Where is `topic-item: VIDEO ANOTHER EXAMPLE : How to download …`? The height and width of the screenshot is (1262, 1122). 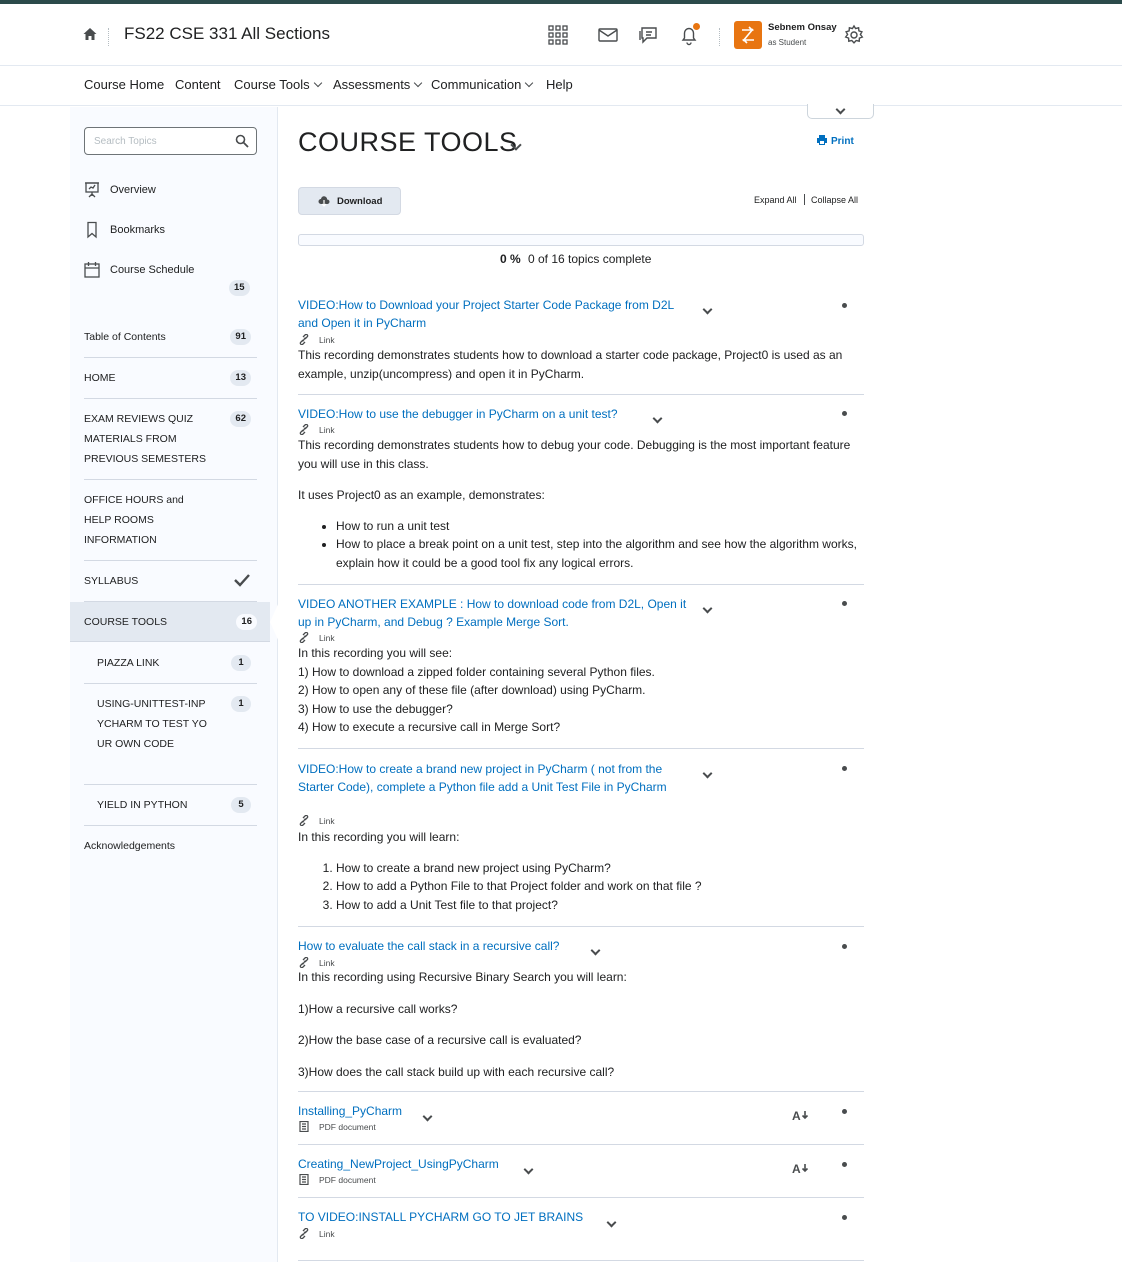
topic-item: VIDEO ANOTHER EXAMPLE : How to download … is located at coordinates (581, 667).